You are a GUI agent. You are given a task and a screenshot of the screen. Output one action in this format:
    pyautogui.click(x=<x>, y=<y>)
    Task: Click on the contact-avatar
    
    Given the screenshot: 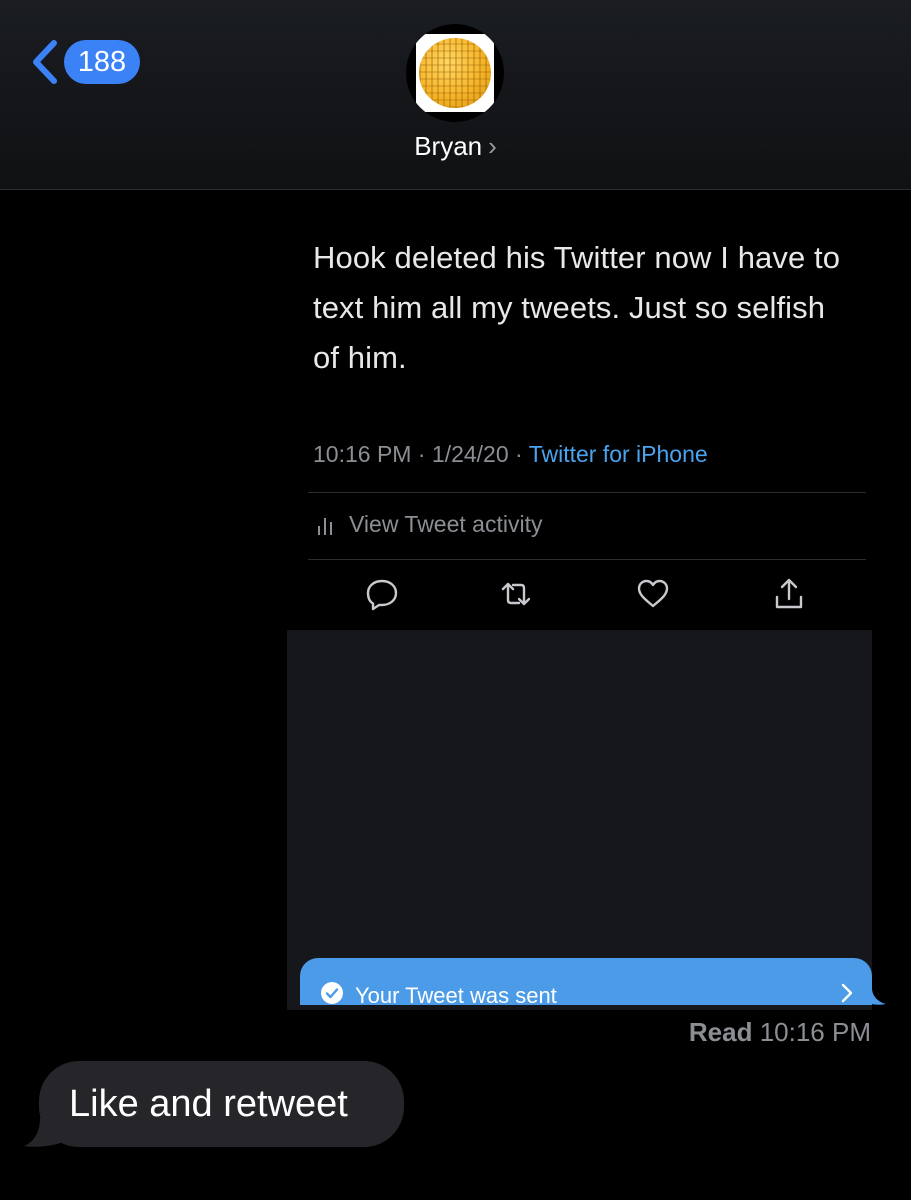 What is the action you would take?
    pyautogui.click(x=455, y=73)
    